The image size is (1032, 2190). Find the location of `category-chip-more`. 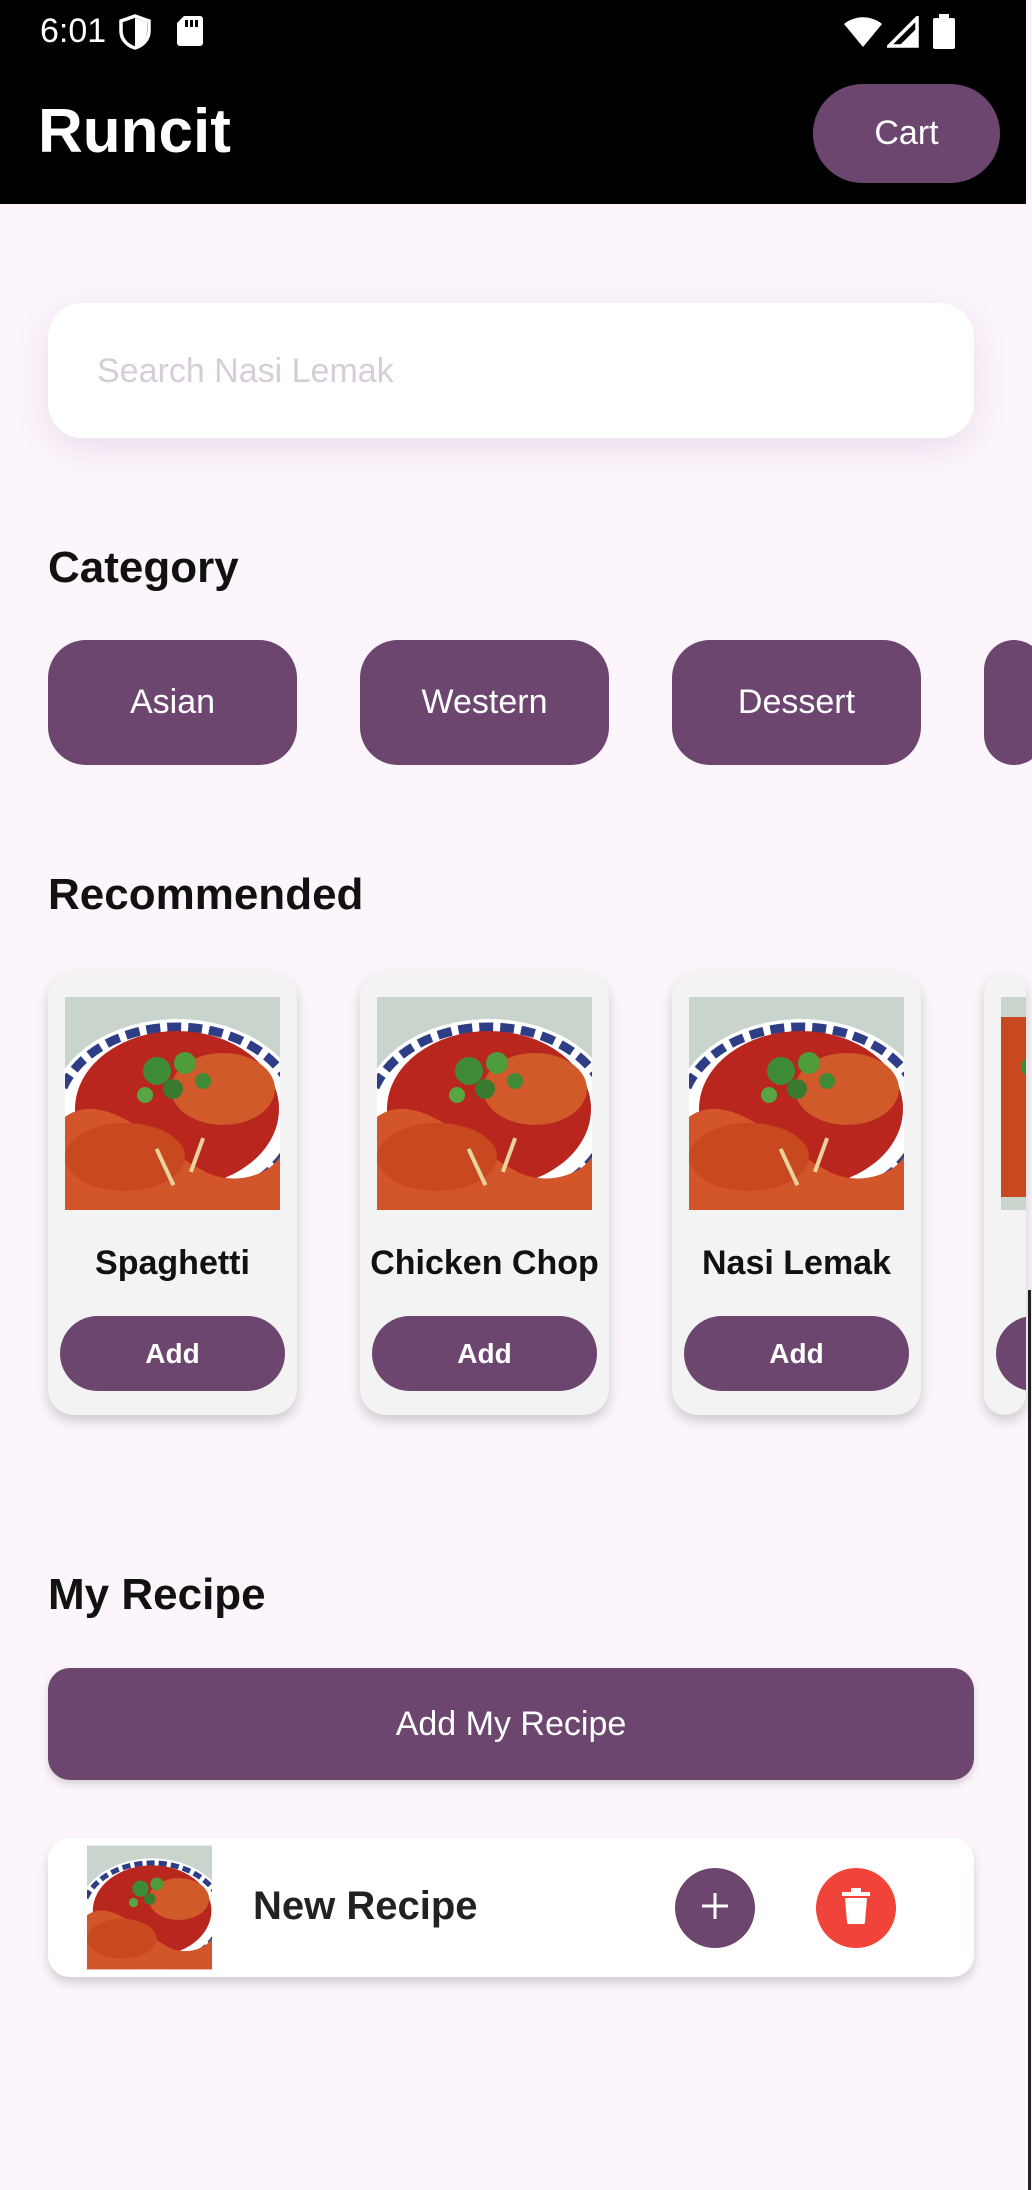

category-chip-more is located at coordinates (1008, 702).